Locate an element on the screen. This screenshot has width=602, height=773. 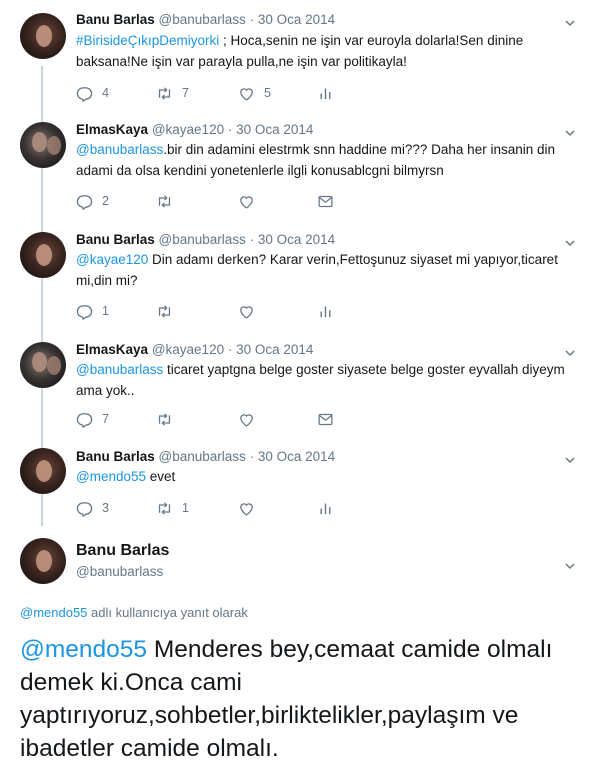
reply-count: 4 is located at coordinates (105, 93).